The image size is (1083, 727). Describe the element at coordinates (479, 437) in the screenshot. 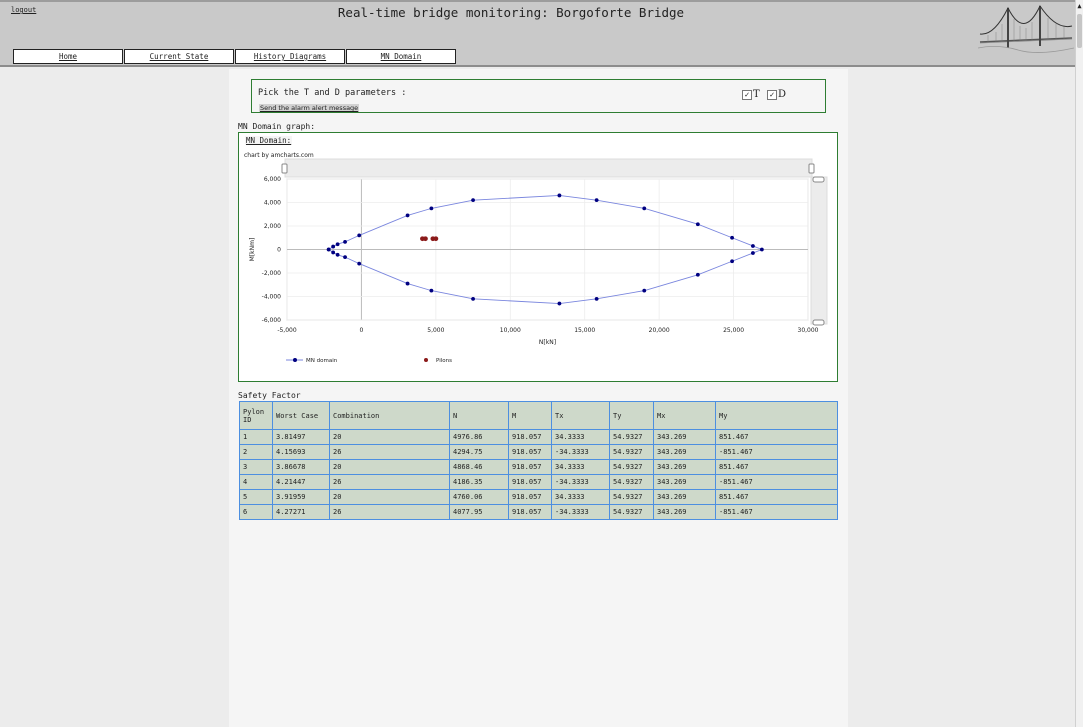

I see `table-cell: 4976.86` at that location.